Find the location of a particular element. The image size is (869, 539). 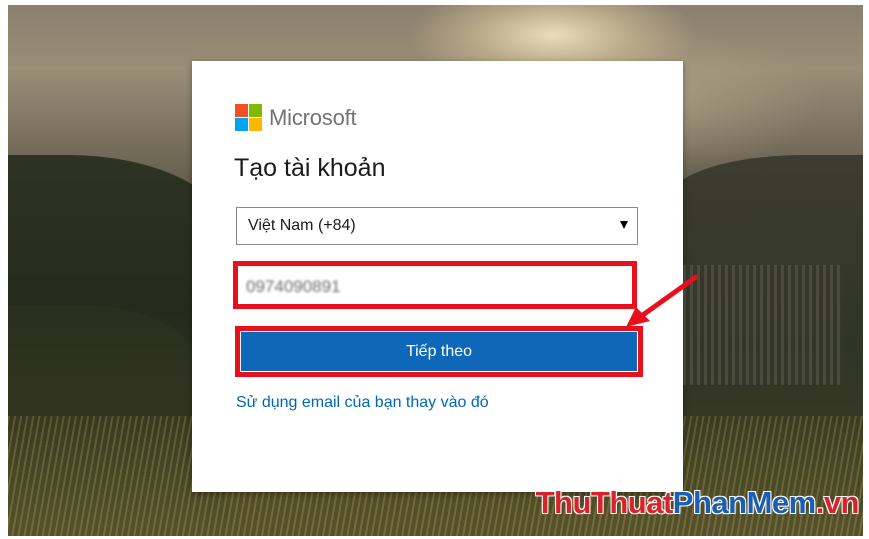

watermark-part-2: PhanMem is located at coordinates (744, 502).